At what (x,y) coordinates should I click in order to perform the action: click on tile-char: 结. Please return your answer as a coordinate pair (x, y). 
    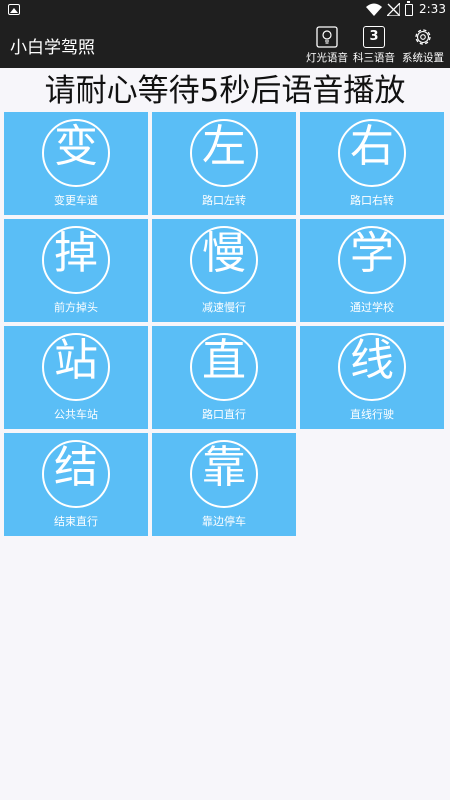
    Looking at the image, I should click on (76, 467).